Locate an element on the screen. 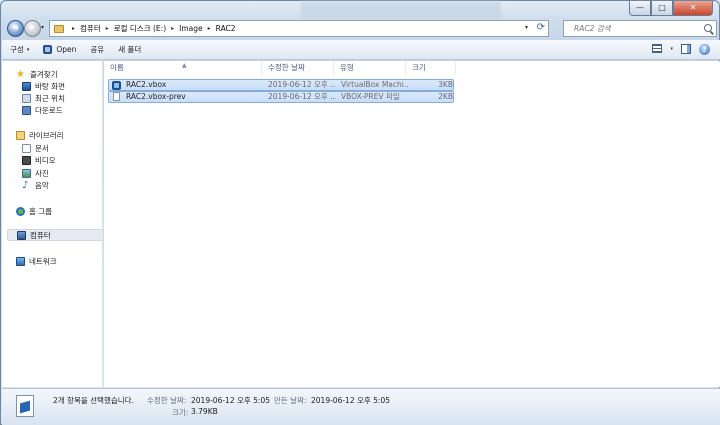 The width and height of the screenshot is (720, 425). sidebar-item-libraries: 라이브러리 is located at coordinates (40, 135).